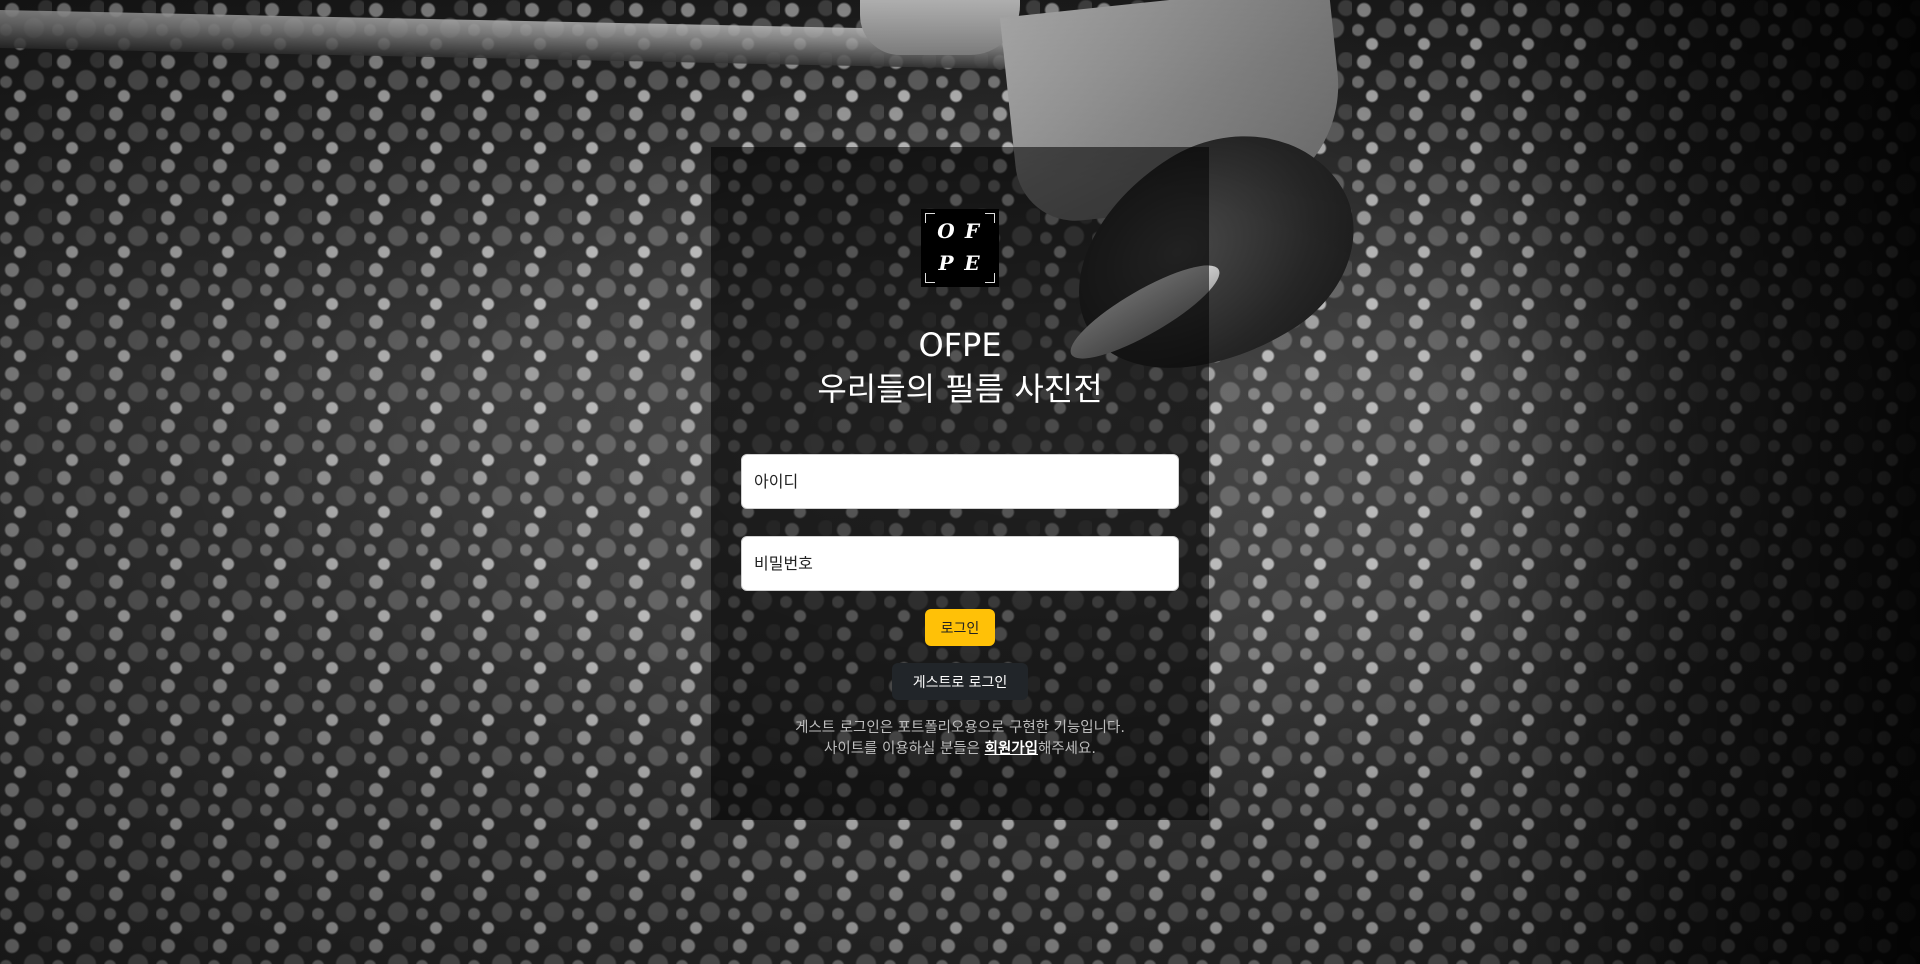  I want to click on site-subtitle: 우리들의 필름 사진전, so click(960, 389).